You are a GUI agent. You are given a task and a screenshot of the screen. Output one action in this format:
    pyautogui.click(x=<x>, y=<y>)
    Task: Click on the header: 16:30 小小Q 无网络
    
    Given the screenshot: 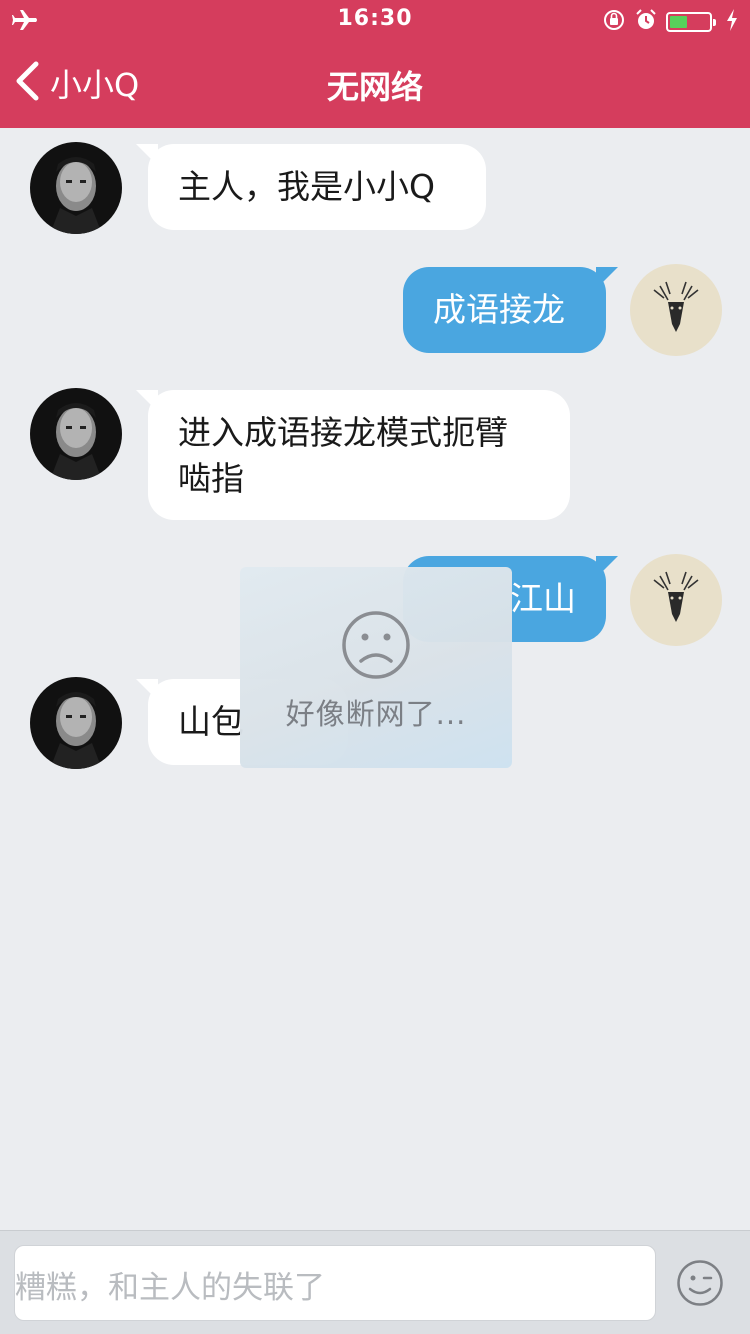 What is the action you would take?
    pyautogui.click(x=375, y=64)
    